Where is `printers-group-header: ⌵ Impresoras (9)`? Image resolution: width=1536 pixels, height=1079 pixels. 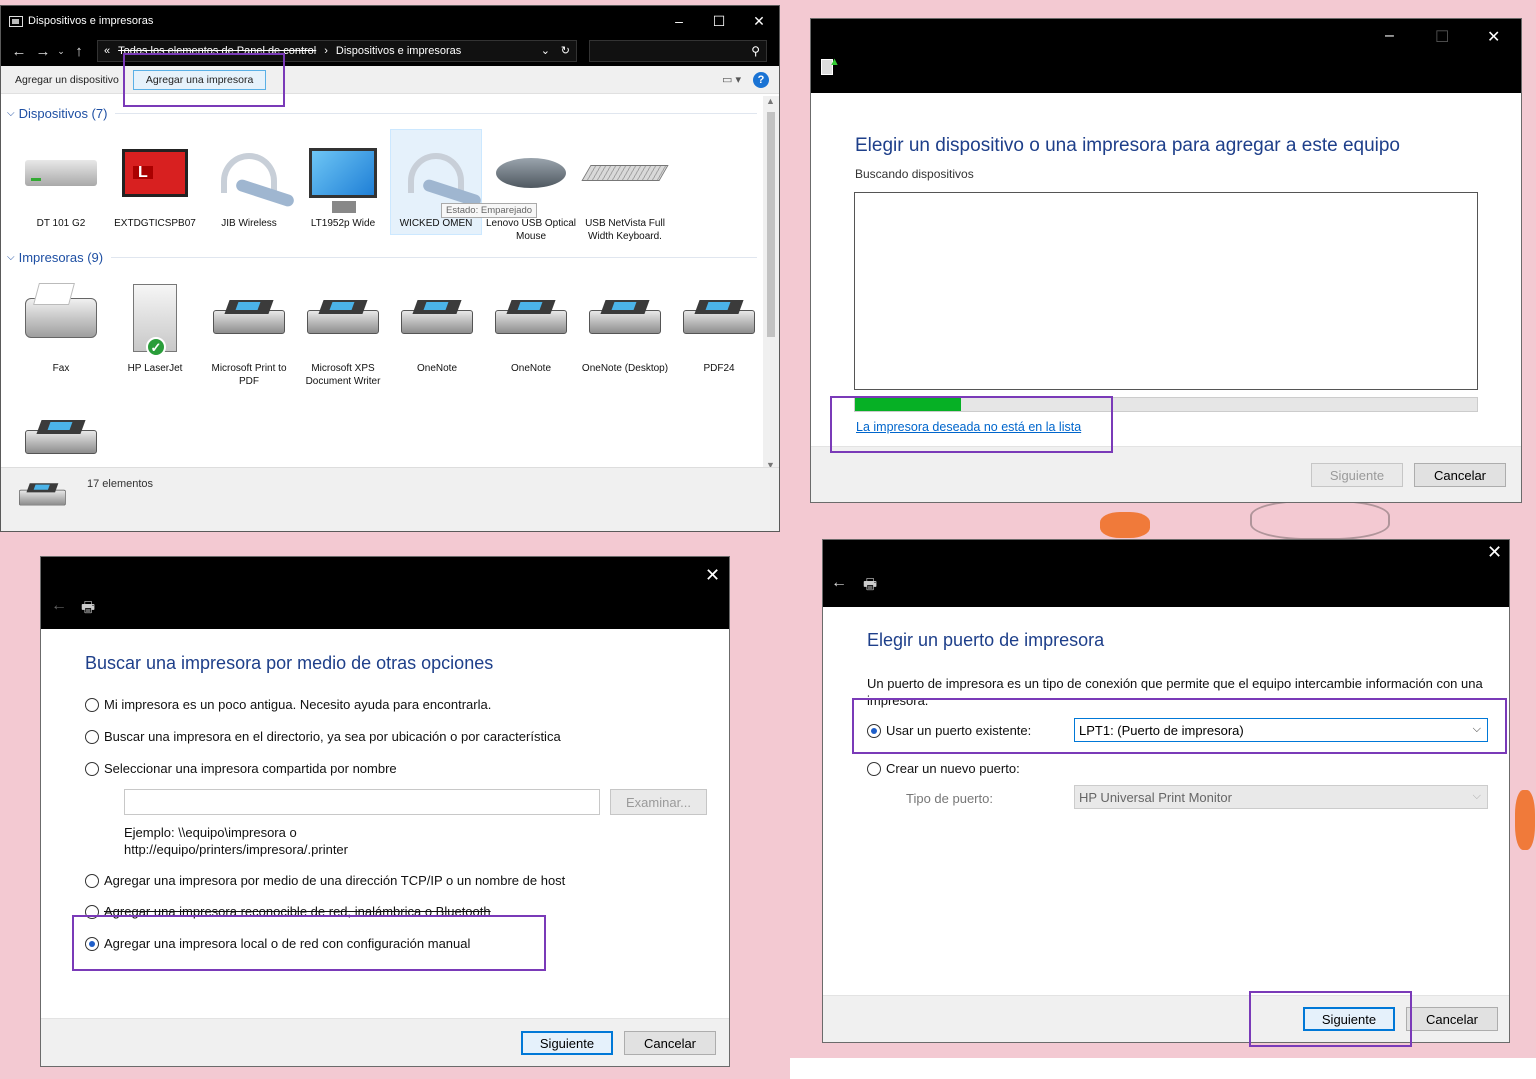
printers-group-header: ⌵ Impresoras (9) is located at coordinates (382, 257).